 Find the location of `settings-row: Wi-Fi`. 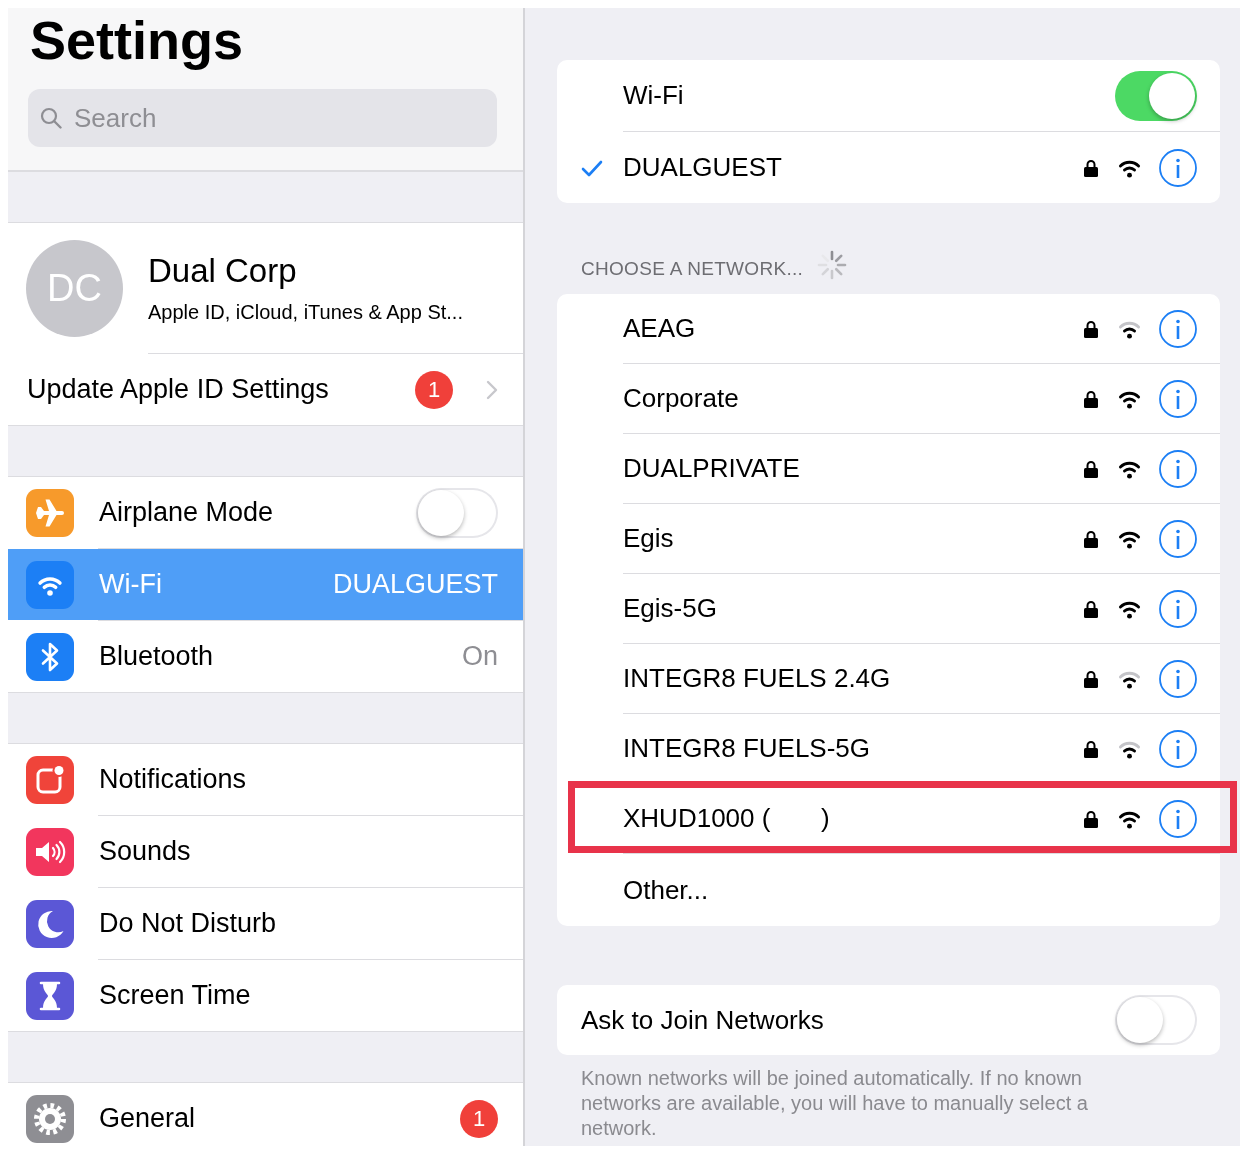

settings-row: Wi-Fi is located at coordinates (888, 95).